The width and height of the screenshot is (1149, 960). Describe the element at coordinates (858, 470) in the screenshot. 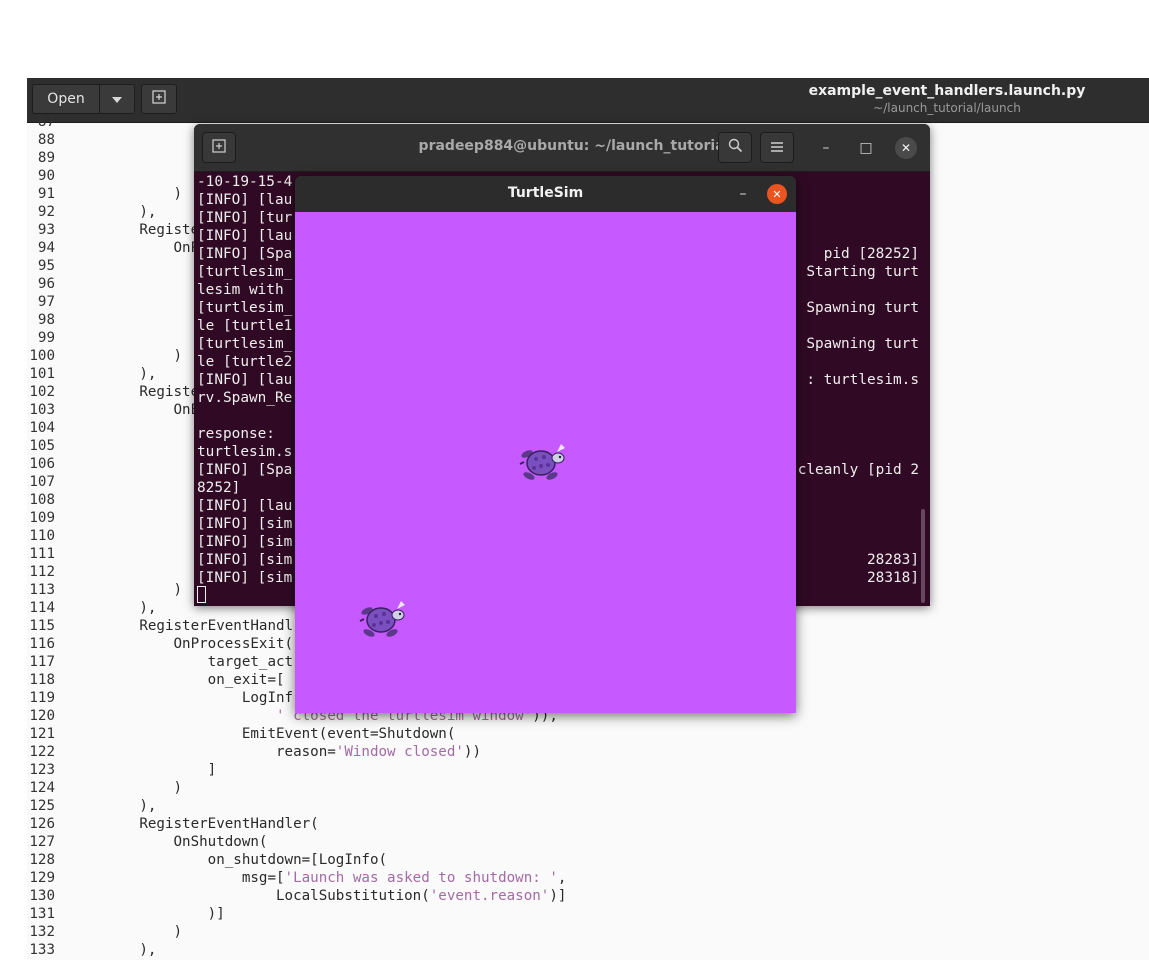

I see `terminal-line-right: cleanly [pid 2` at that location.